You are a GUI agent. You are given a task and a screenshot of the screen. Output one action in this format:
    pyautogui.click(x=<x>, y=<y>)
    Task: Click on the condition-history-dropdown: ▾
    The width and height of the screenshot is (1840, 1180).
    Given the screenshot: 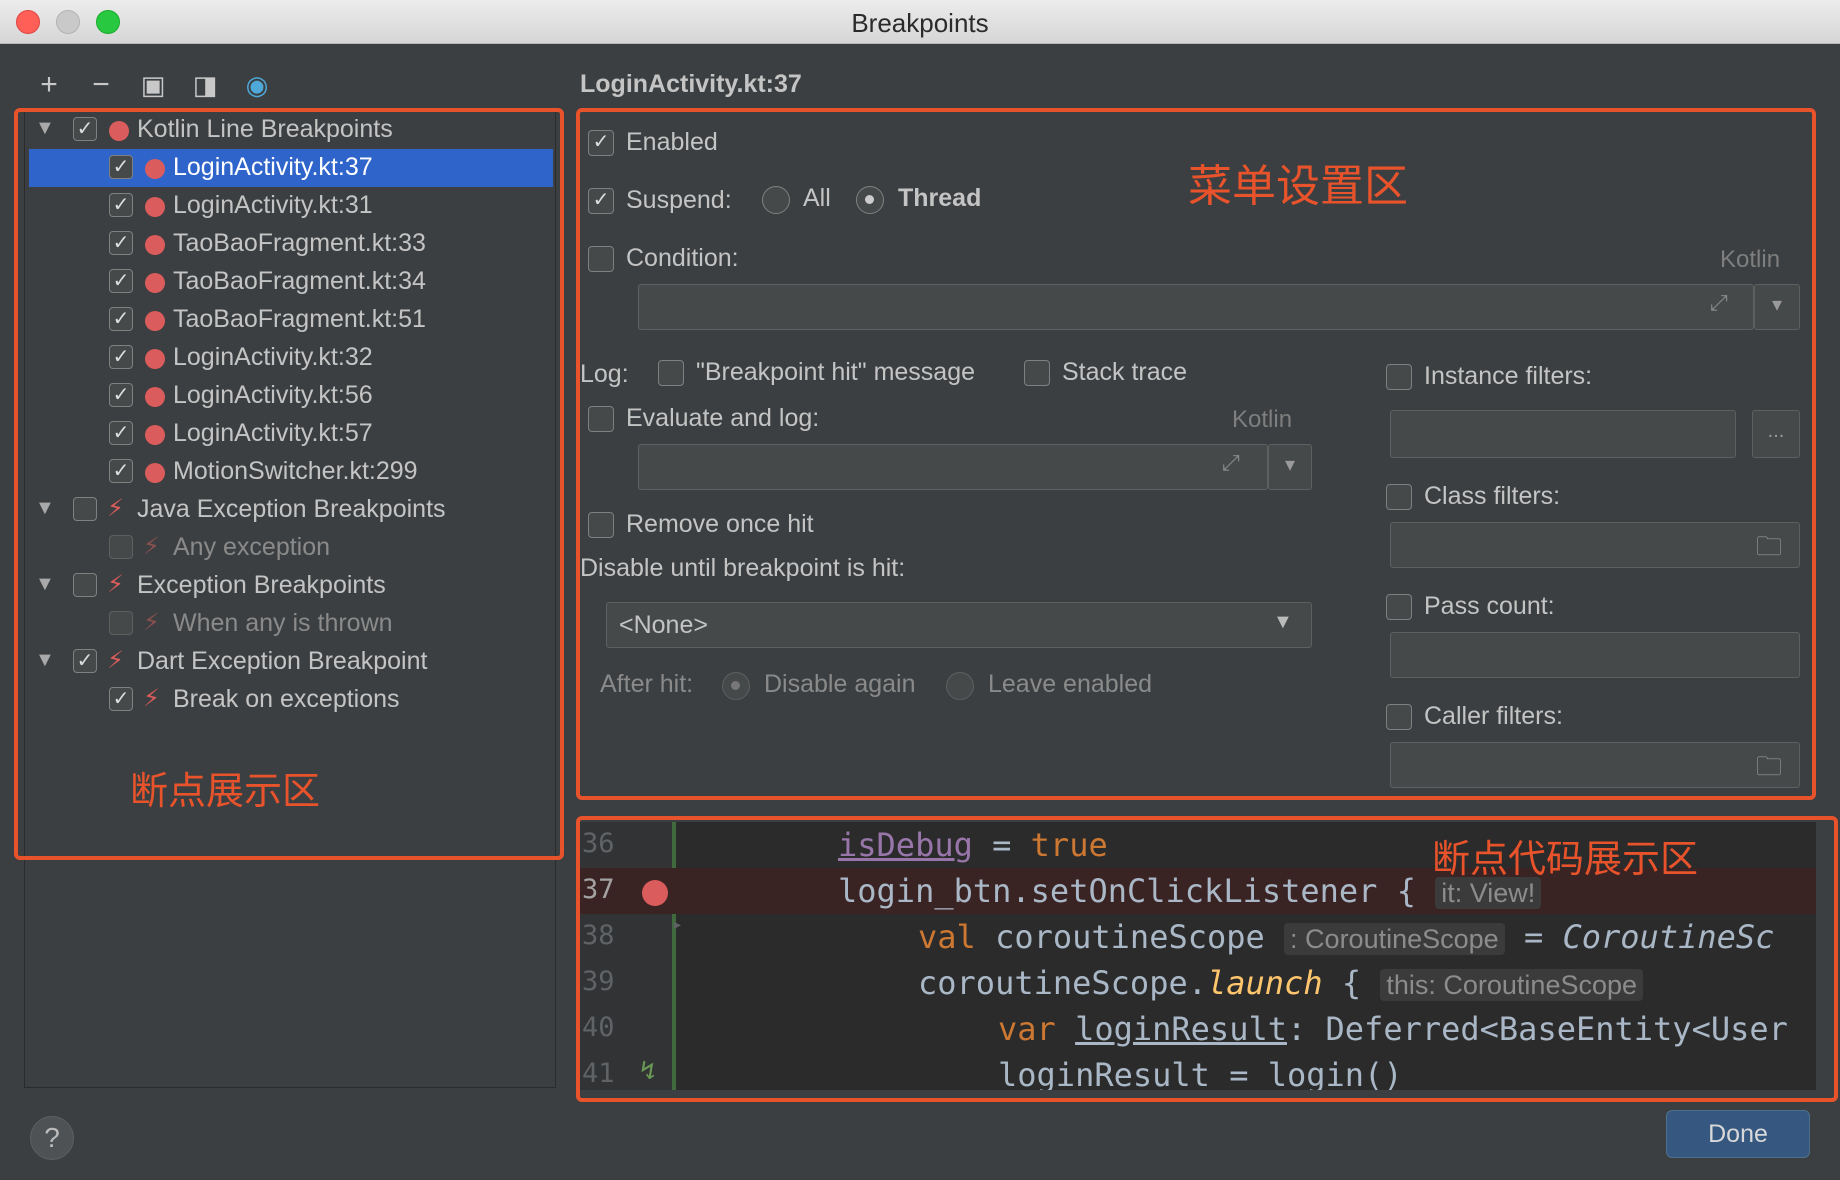 What is the action you would take?
    pyautogui.click(x=1777, y=307)
    